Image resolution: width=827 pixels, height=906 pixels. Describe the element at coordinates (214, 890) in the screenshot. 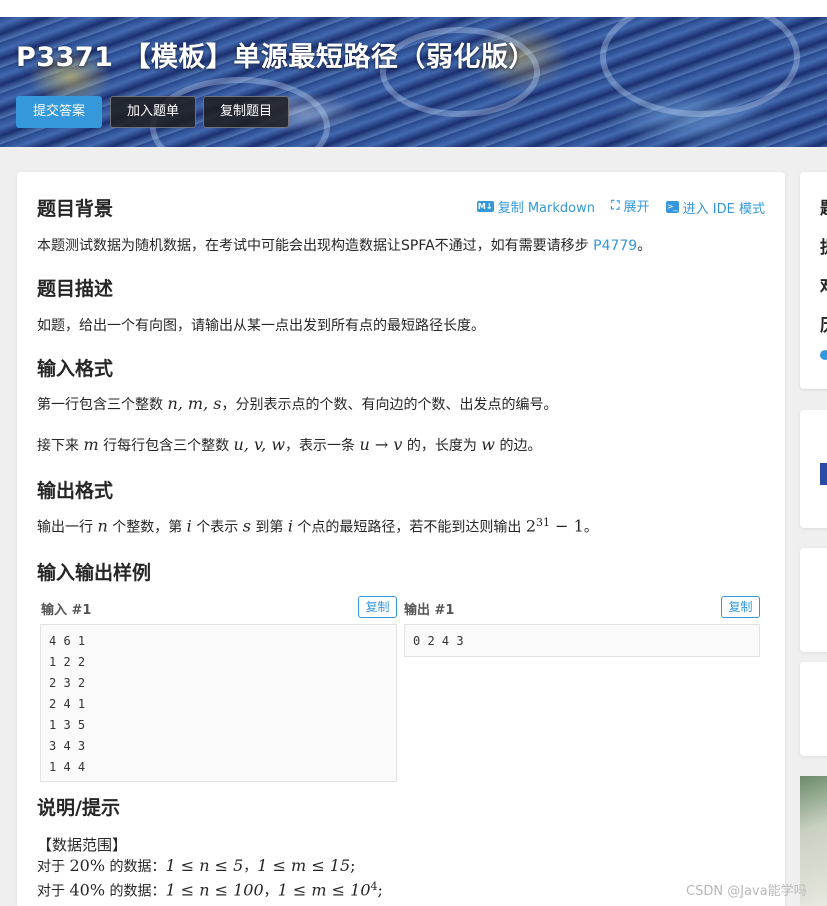

I see `math-n-range: 1 ≤ n ≤ 100` at that location.